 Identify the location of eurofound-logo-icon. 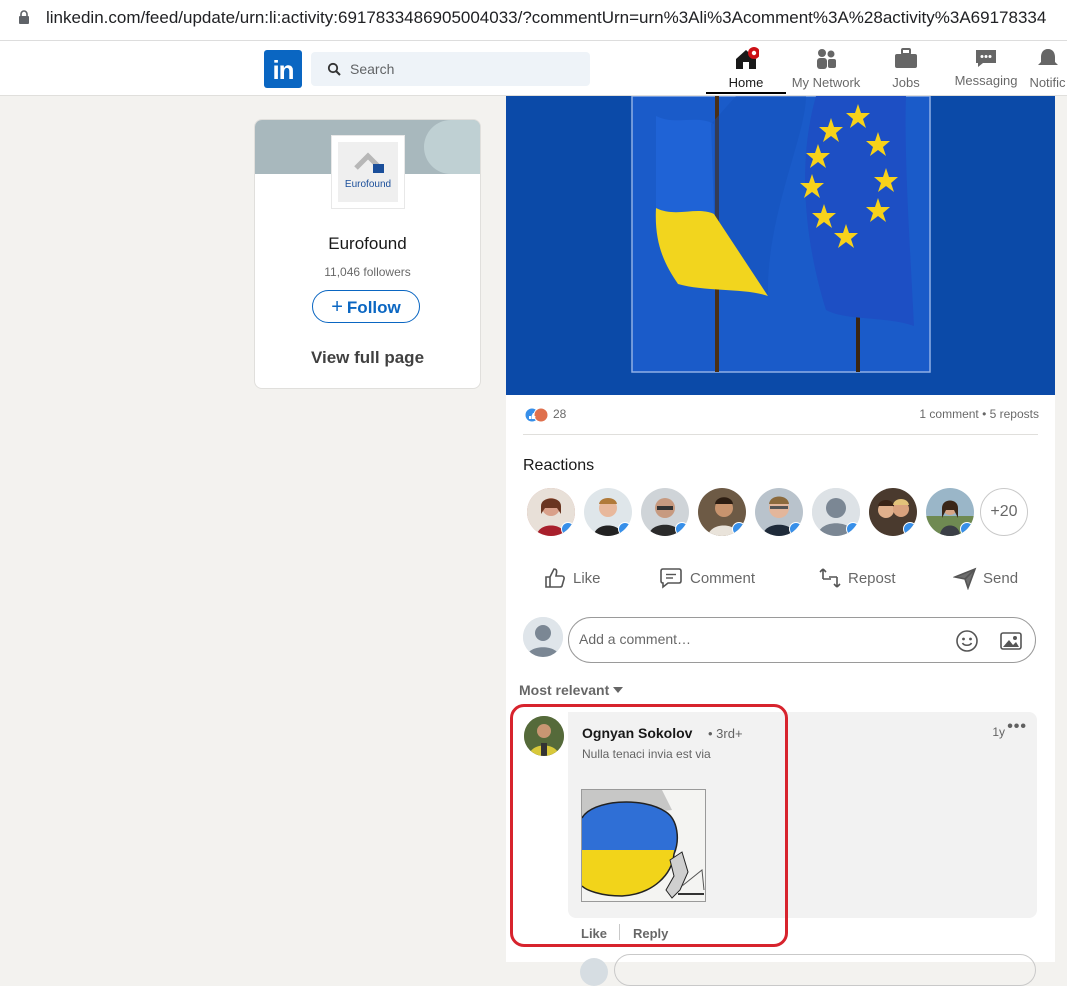
(369, 162).